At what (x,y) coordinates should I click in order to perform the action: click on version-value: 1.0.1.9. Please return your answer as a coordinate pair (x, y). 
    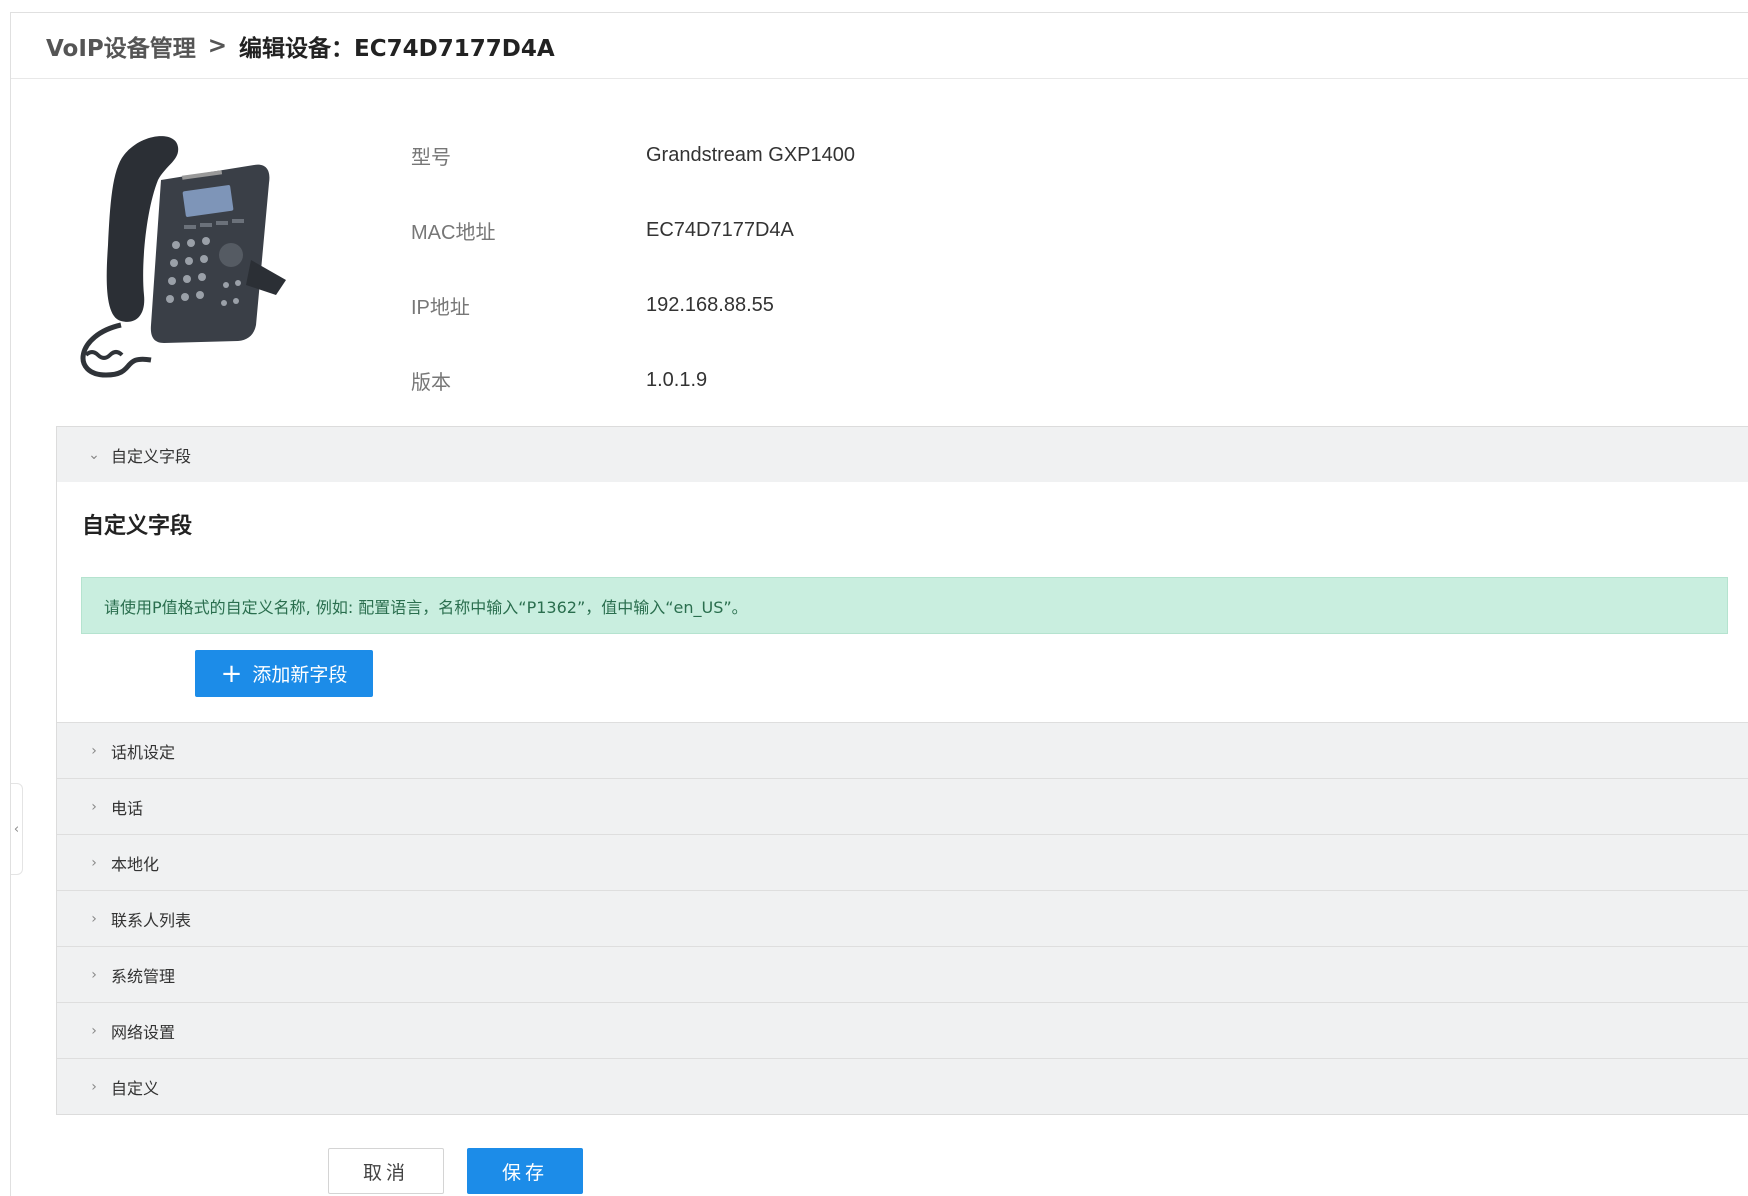
    Looking at the image, I should click on (677, 380).